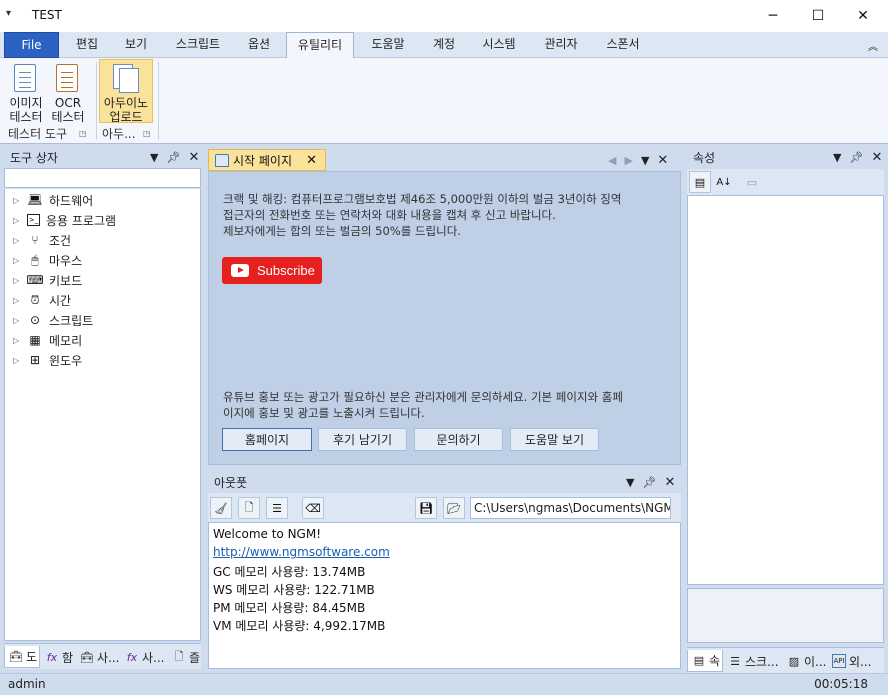  I want to click on help-button: 도움말 보기, so click(554, 439).